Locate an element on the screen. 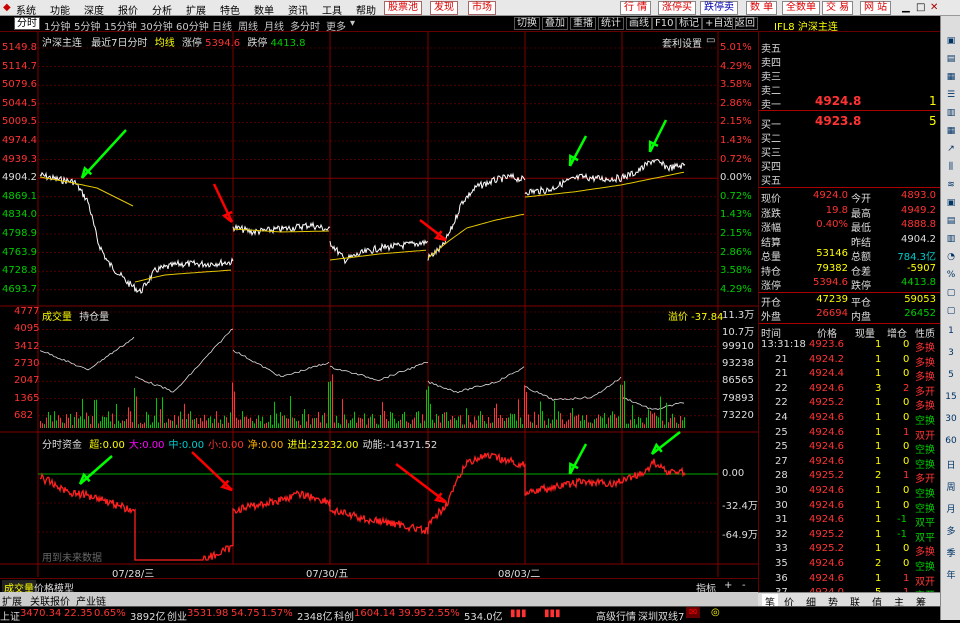 This screenshot has height=623, width=960. f10-button: F10 is located at coordinates (664, 23).